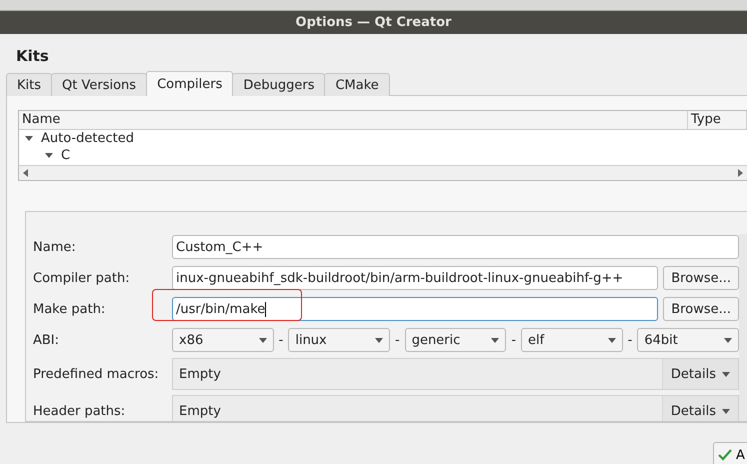 The height and width of the screenshot is (464, 747). What do you see at coordinates (357, 84) in the screenshot?
I see `tab: CMake` at bounding box center [357, 84].